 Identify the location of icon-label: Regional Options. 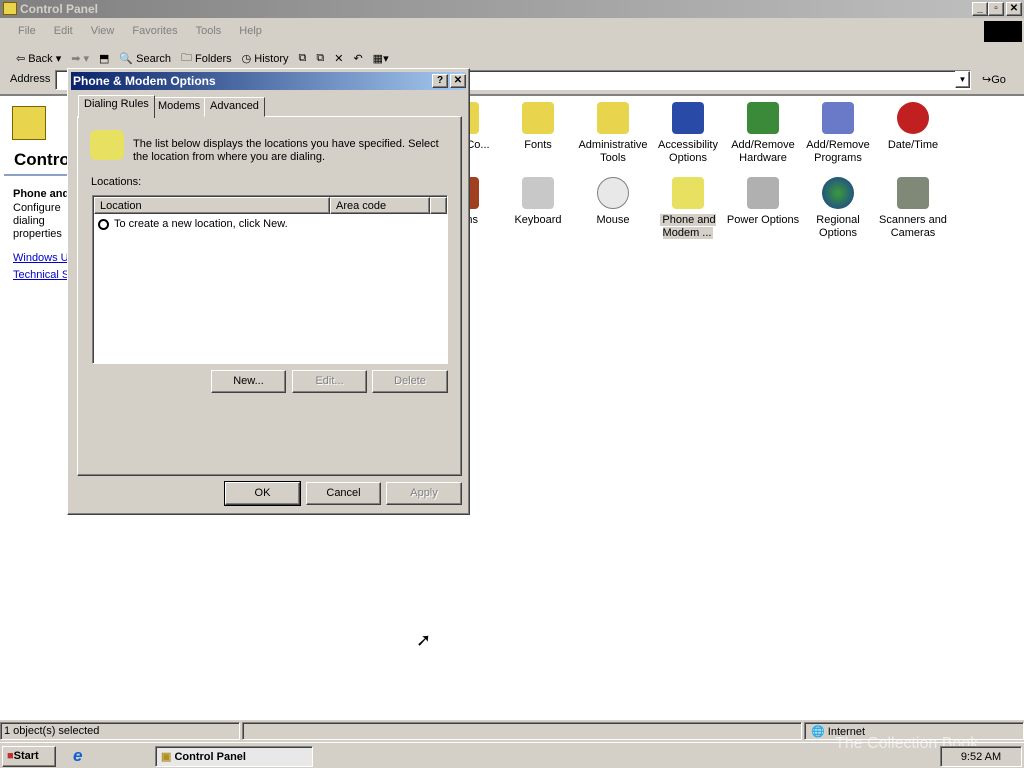
(838, 226).